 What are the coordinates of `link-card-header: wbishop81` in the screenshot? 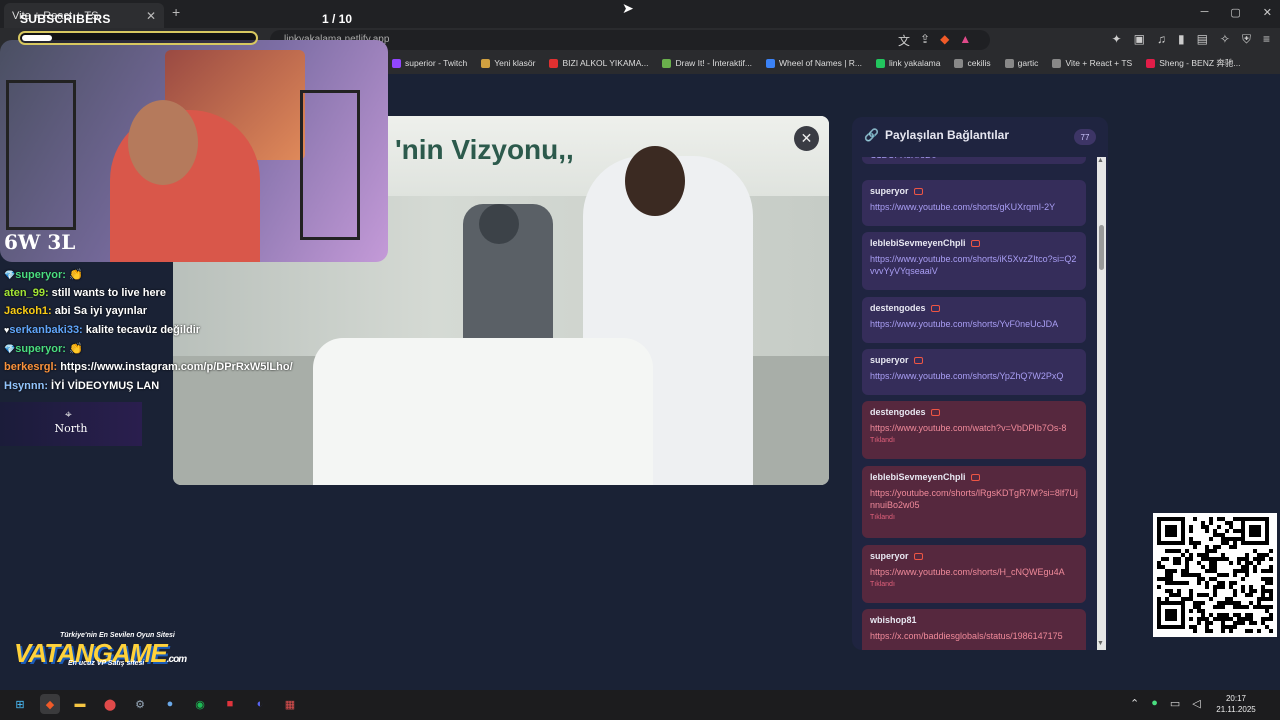 It's located at (974, 620).